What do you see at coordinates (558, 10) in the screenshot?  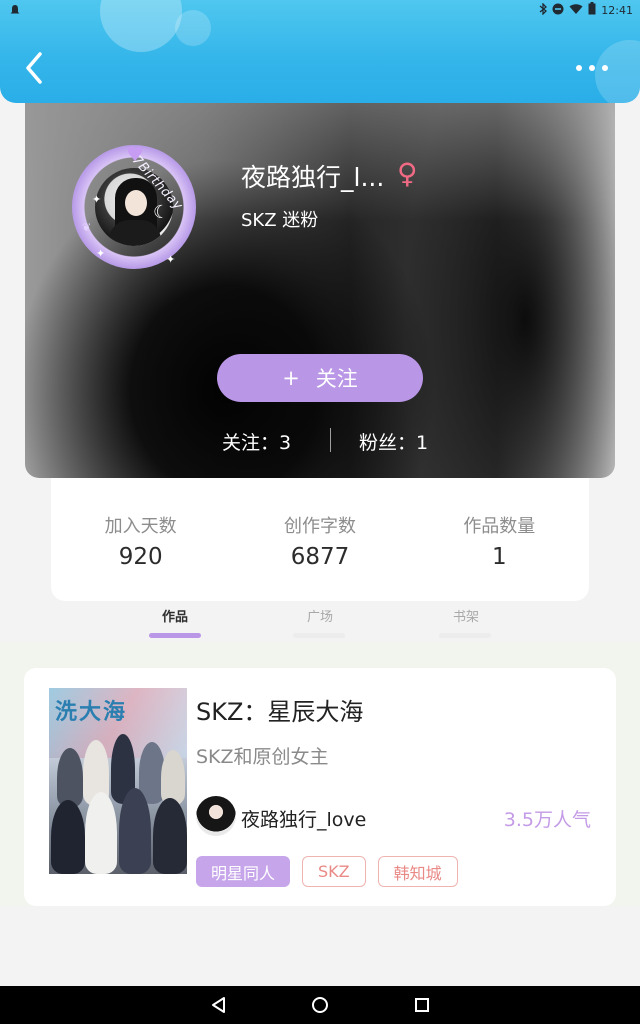 I see `do-not-disturb-icon` at bounding box center [558, 10].